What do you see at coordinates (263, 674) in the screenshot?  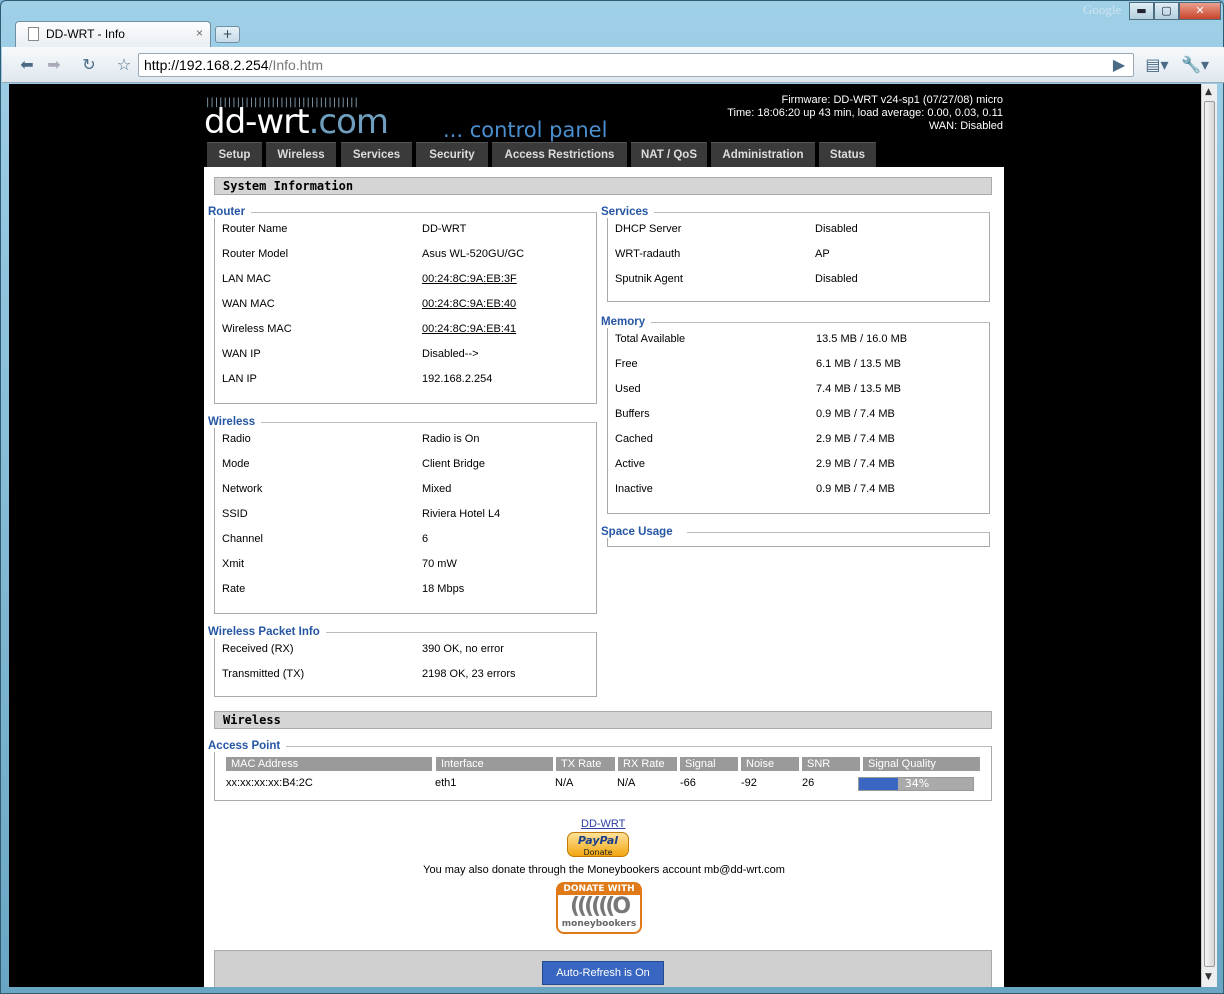 I see `row-label: Transmitted (TX)` at bounding box center [263, 674].